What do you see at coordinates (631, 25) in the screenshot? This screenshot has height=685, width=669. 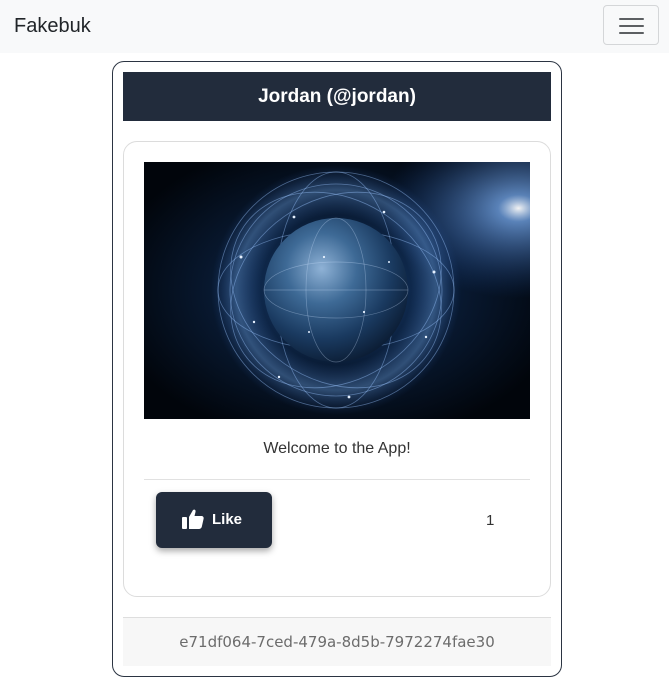 I see `menu-toggle-button` at bounding box center [631, 25].